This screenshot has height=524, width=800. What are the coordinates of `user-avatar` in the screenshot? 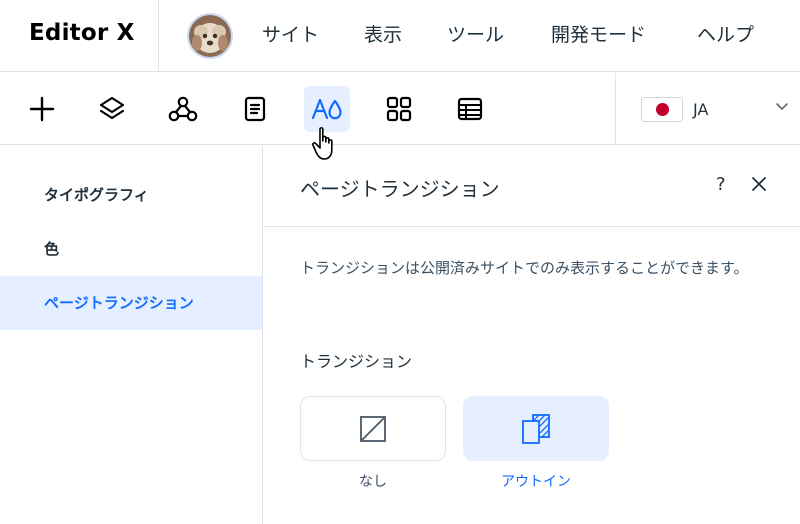 It's located at (210, 36).